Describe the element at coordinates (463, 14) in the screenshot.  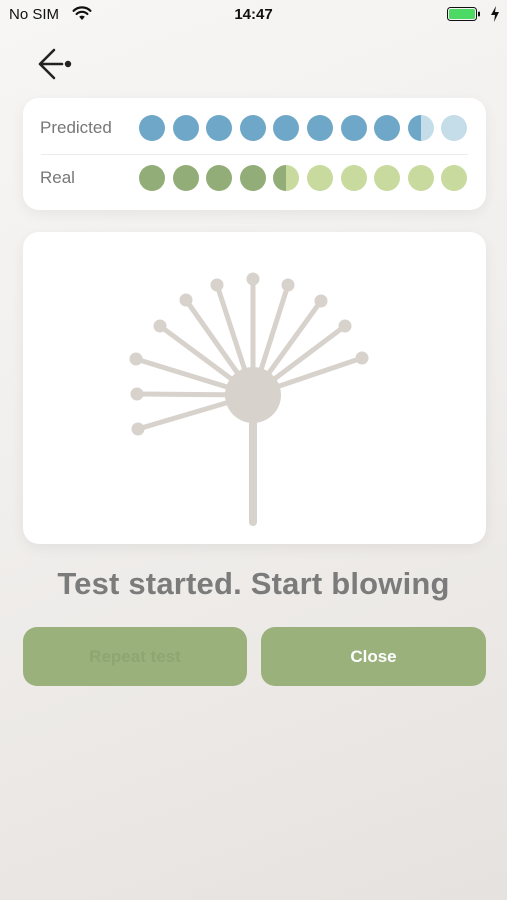
I see `battery-icon` at that location.